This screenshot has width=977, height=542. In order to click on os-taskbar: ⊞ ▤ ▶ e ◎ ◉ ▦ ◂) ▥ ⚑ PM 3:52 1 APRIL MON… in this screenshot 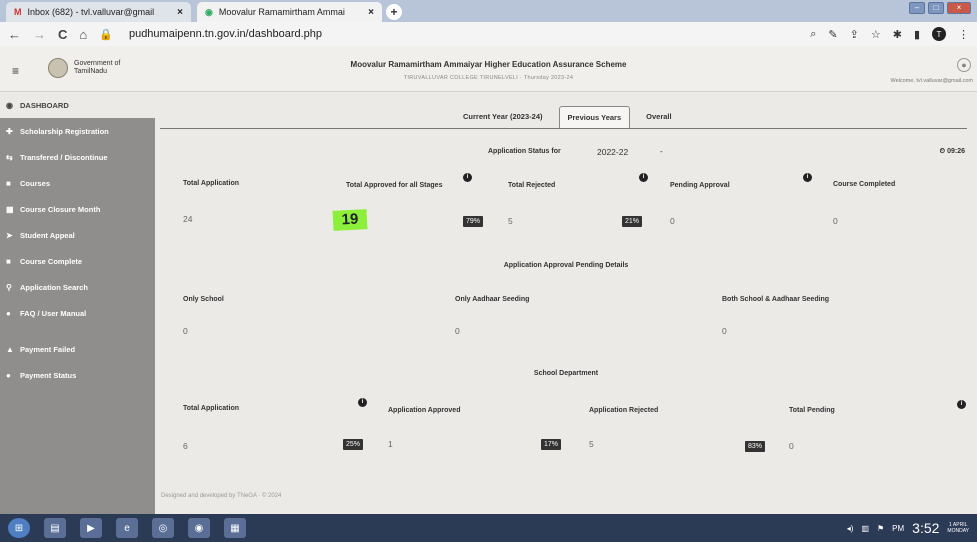, I will do `click(488, 528)`.